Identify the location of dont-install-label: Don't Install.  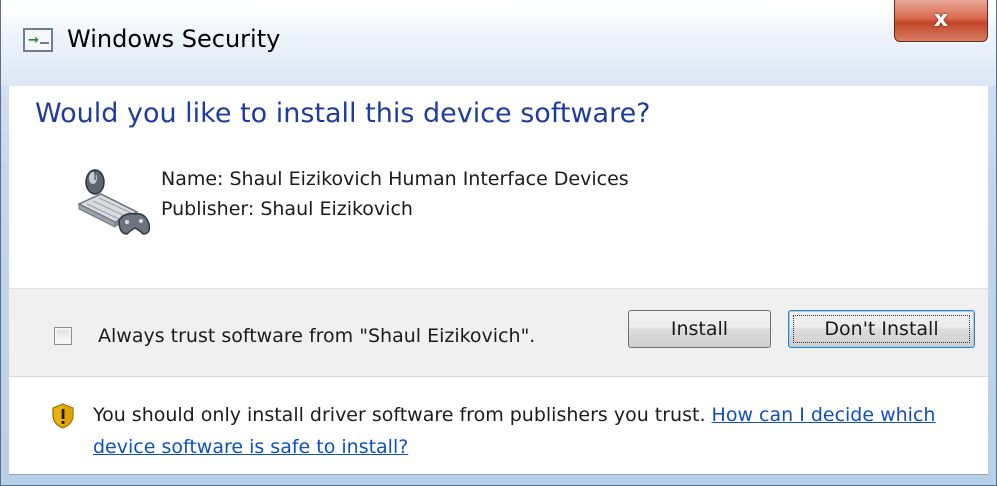
(881, 329).